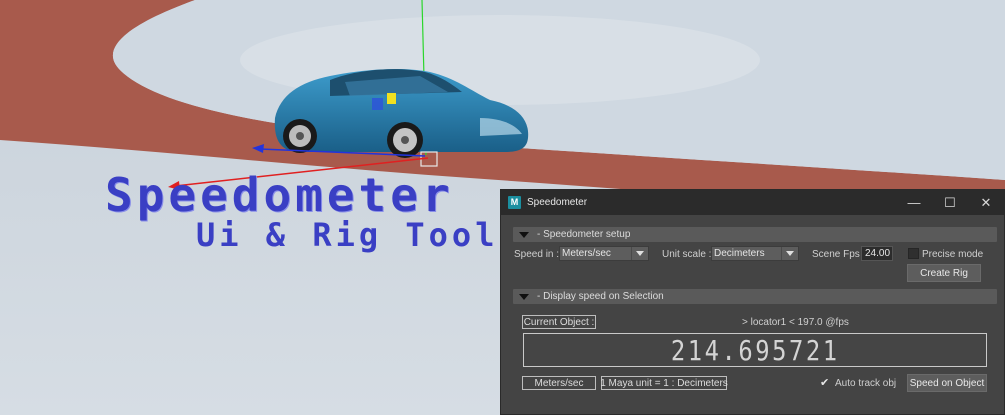  What do you see at coordinates (795, 322) in the screenshot?
I see `object-info-text: > locator1 < 197.0 @fps` at bounding box center [795, 322].